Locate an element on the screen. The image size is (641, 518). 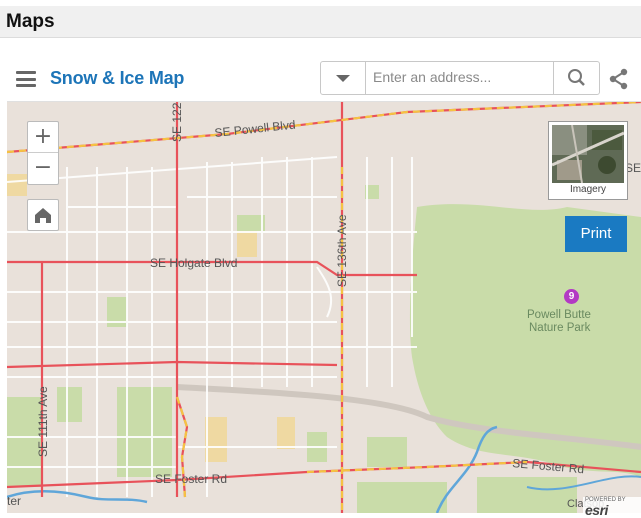
search-box is located at coordinates (460, 78).